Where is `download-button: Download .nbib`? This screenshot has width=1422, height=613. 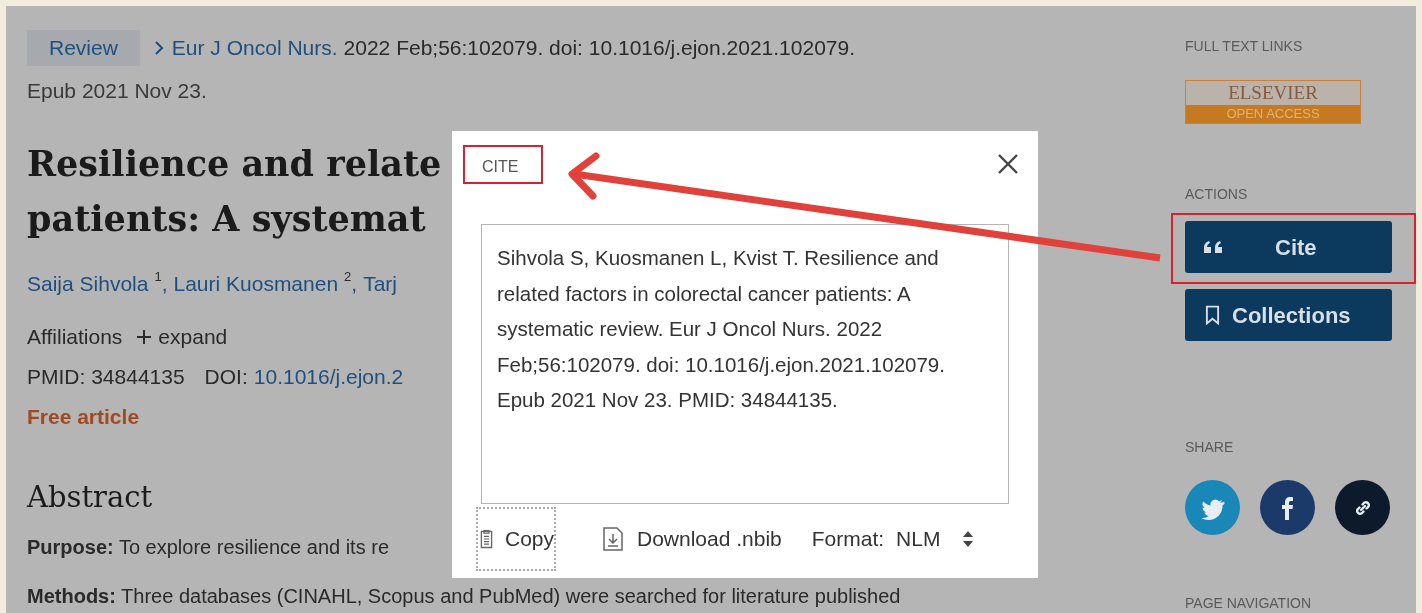 download-button: Download .nbib is located at coordinates (692, 539).